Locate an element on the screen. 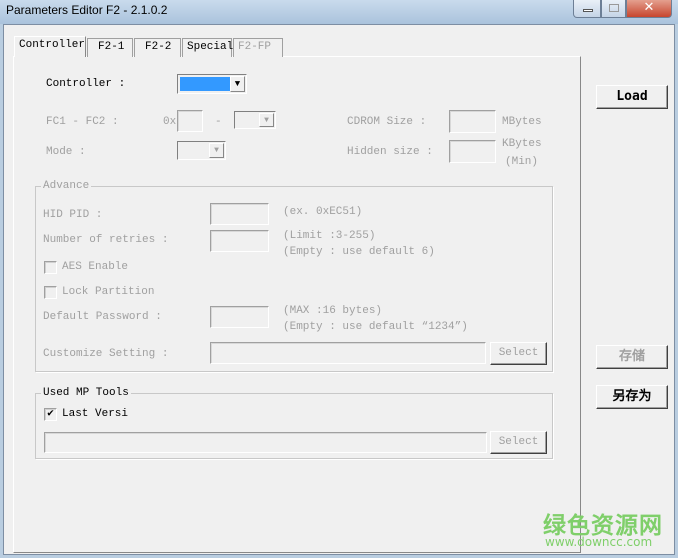 Image resolution: width=678 pixels, height=558 pixels. fc-dash: - is located at coordinates (218, 122).